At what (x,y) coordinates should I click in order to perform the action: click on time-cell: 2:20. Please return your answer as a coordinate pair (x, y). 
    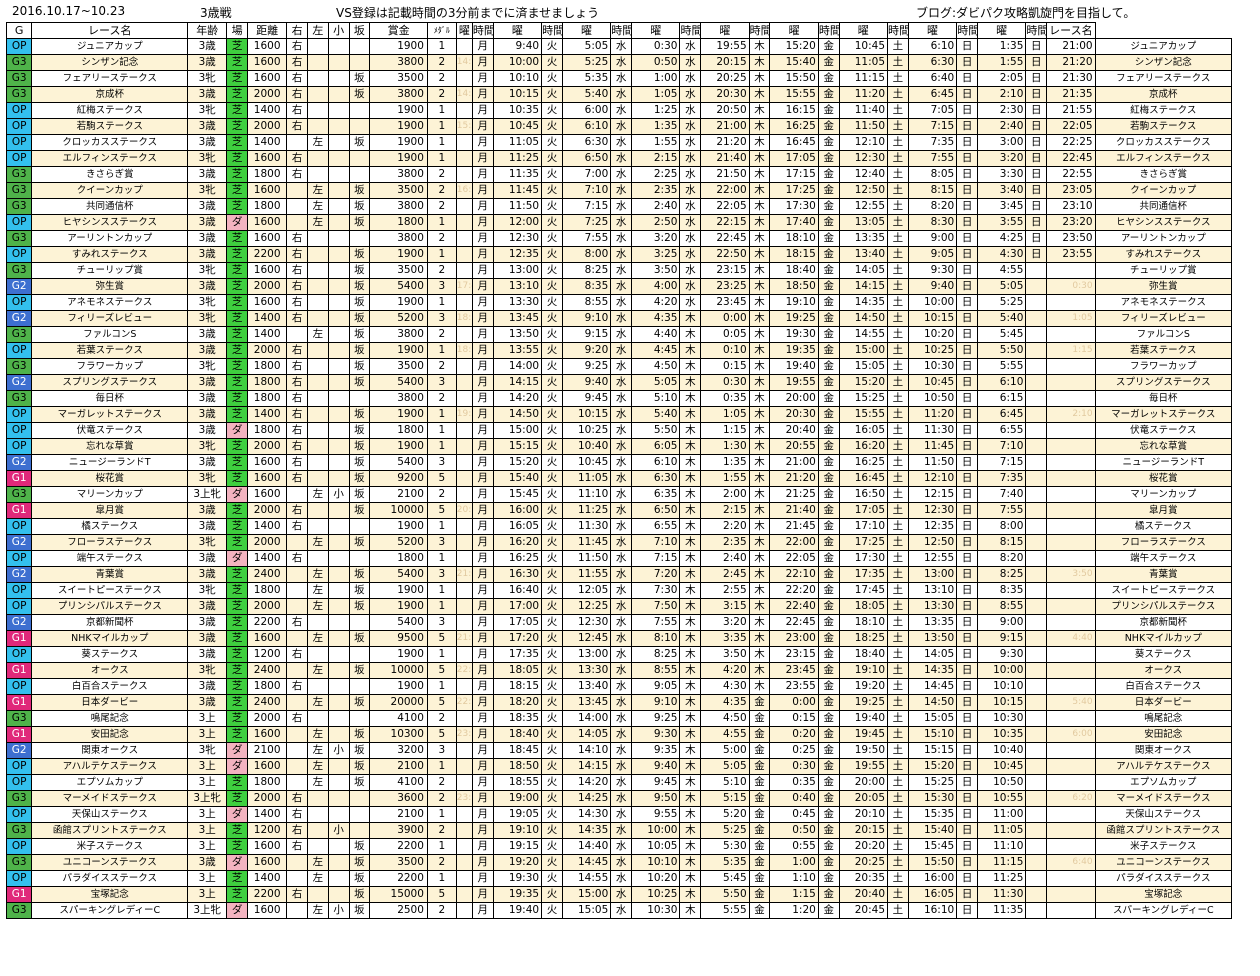
    Looking at the image, I should click on (725, 526).